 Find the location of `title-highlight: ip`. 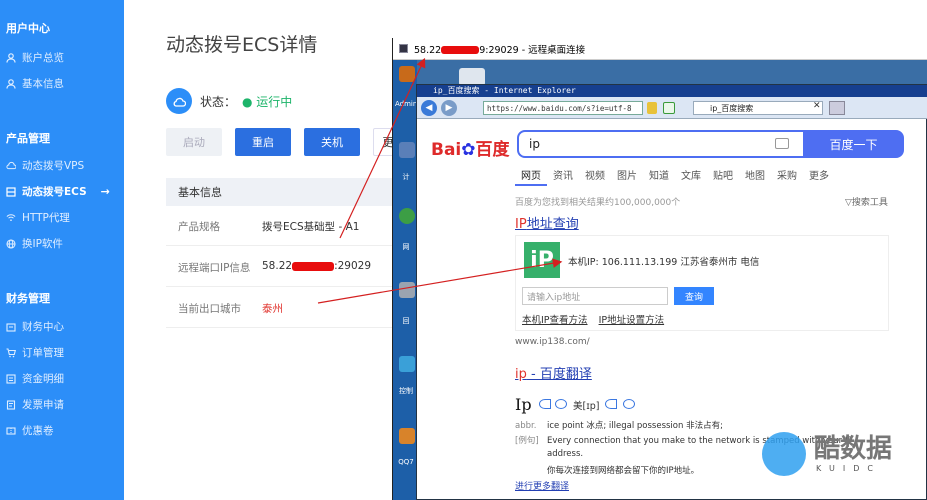

title-highlight: ip is located at coordinates (521, 374).